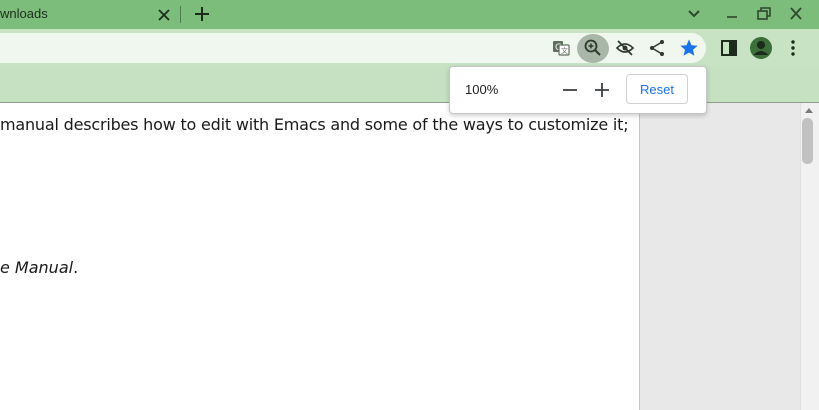 Image resolution: width=819 pixels, height=410 pixels. I want to click on zoom-out-button, so click(570, 90).